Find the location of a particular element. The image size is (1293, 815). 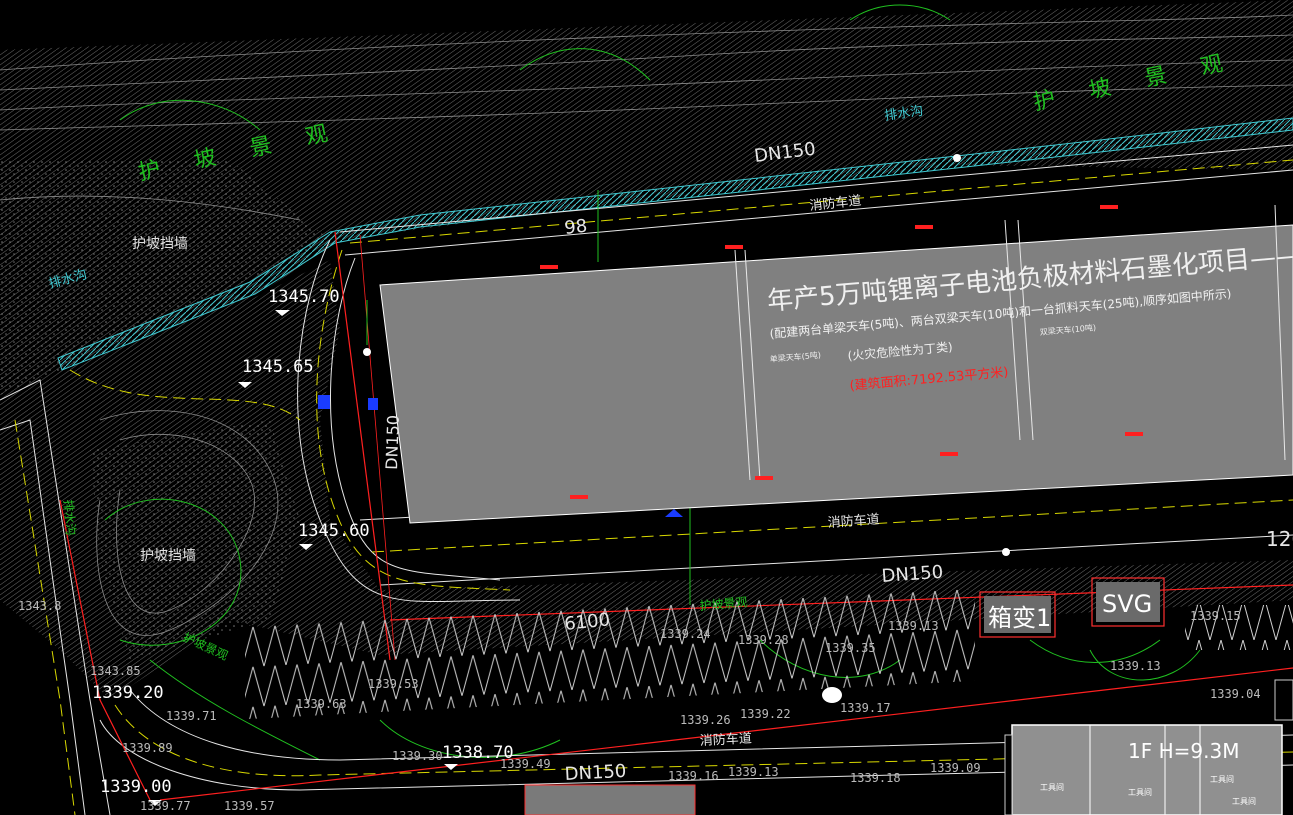

elev-small: 1339.17 is located at coordinates (865, 708).